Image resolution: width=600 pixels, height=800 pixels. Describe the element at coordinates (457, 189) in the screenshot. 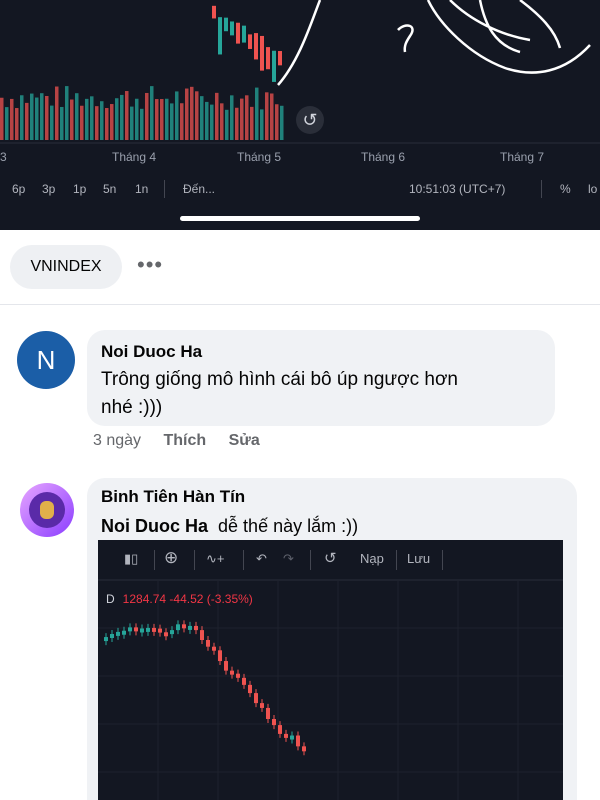

I see `clock-readout: 10:51:03 (UTC+7)` at that location.